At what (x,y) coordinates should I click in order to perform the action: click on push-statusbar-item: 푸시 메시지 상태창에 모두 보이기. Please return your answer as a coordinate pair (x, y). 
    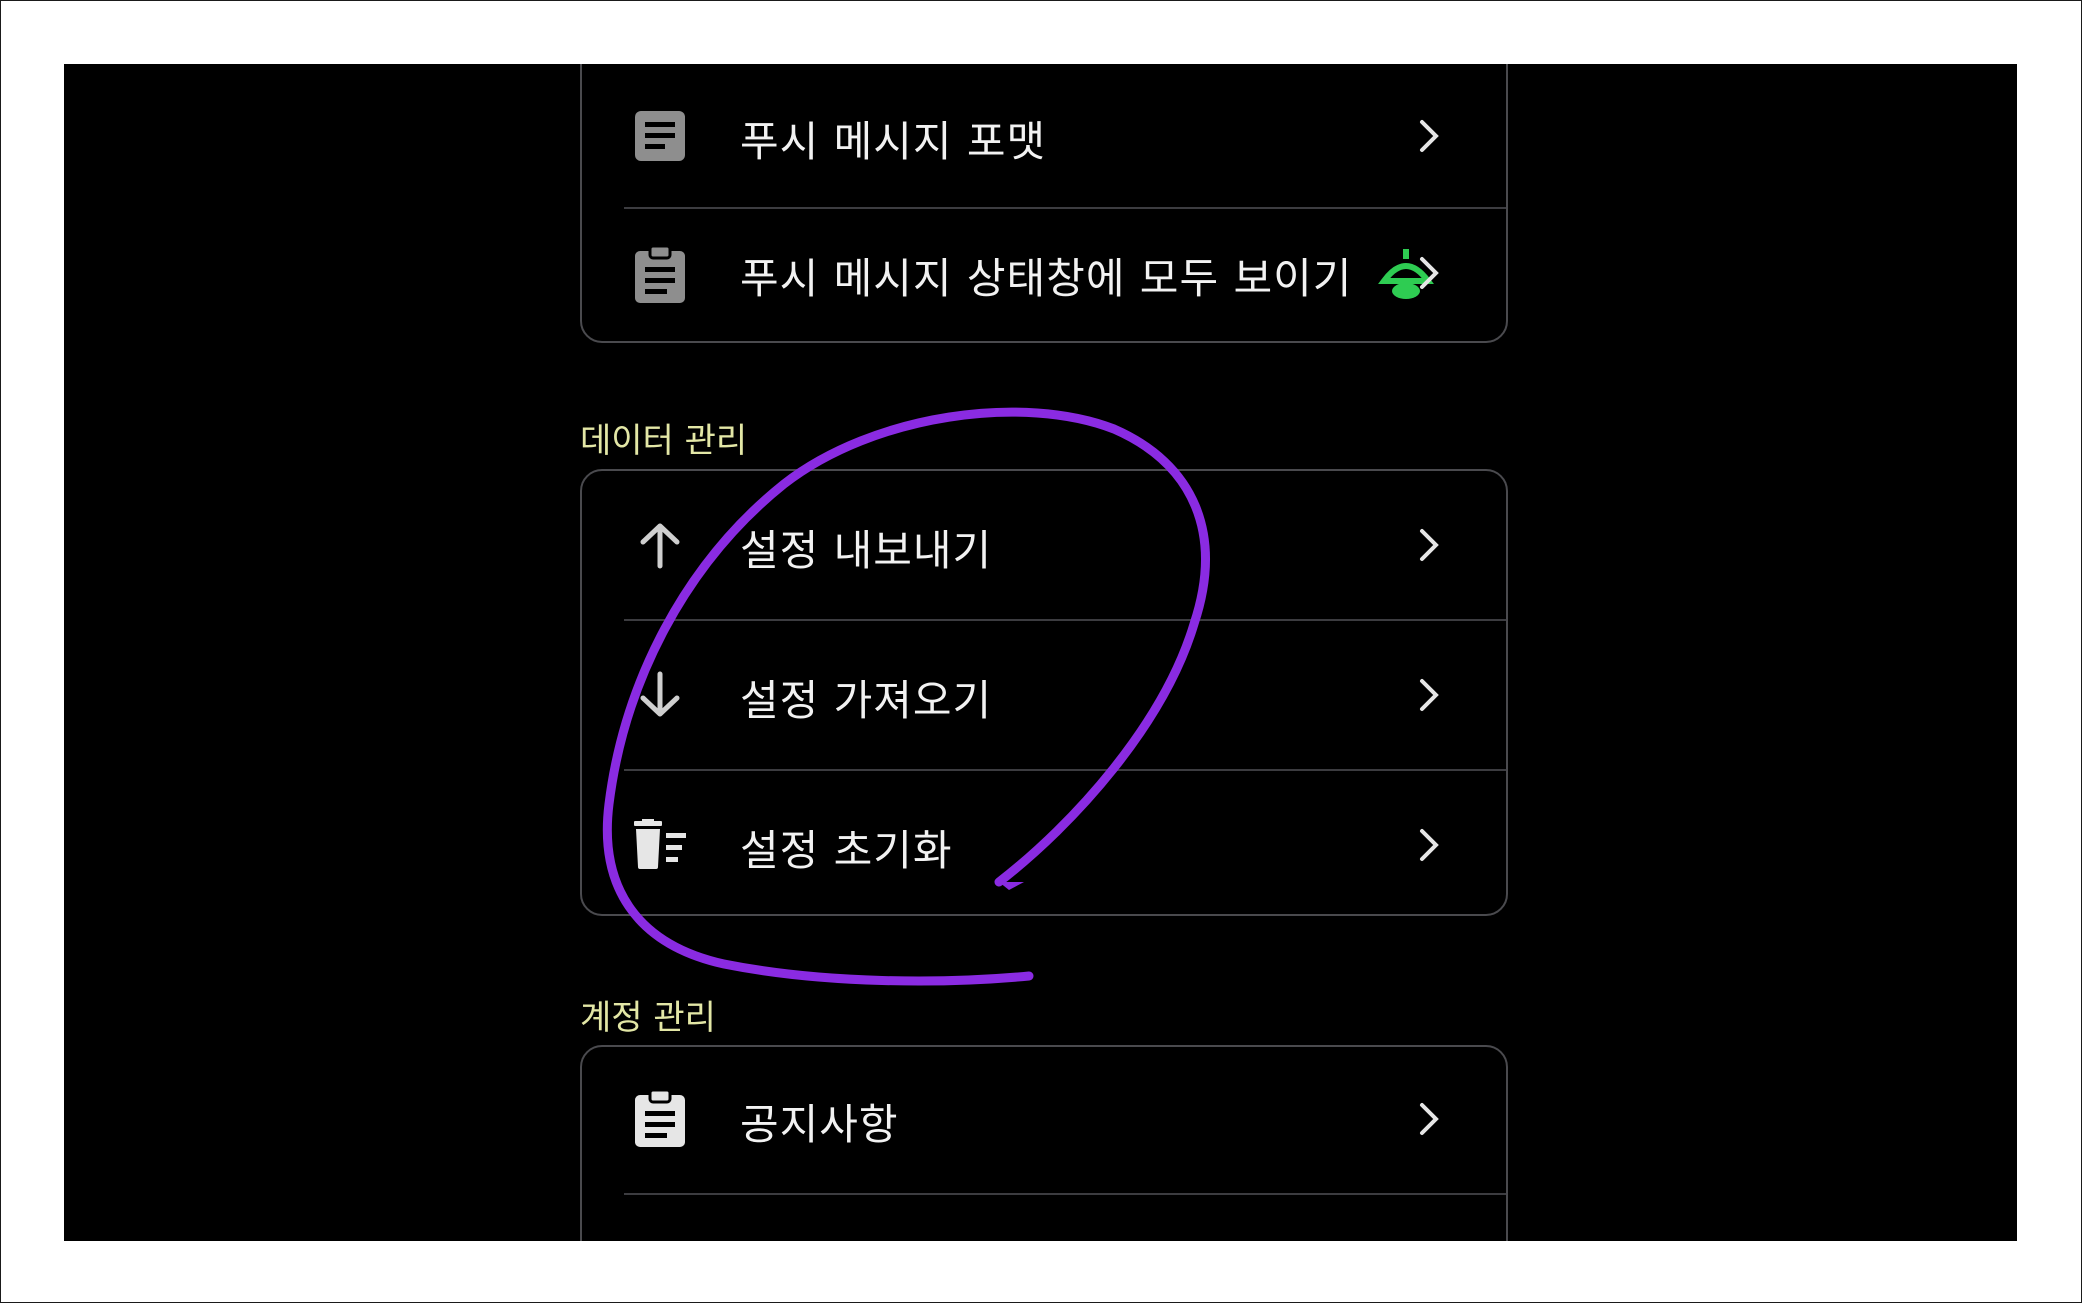
    Looking at the image, I should click on (1044, 276).